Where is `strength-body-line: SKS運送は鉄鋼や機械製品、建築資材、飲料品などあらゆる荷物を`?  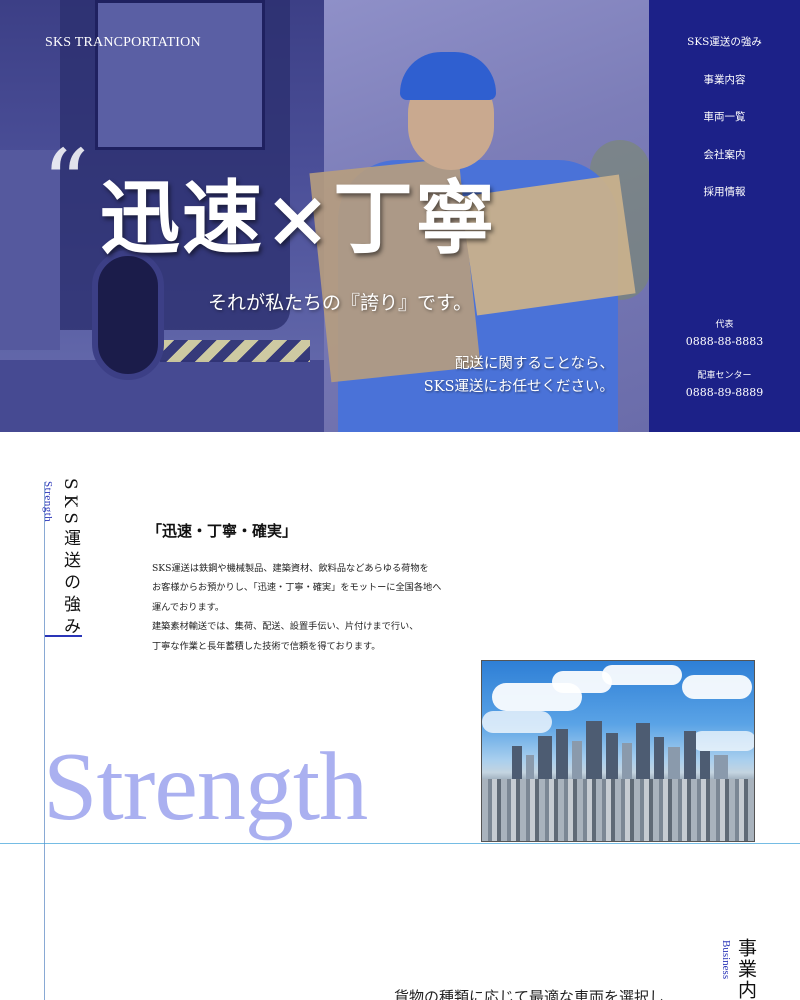
strength-body-line: SKS運送は鉄鋼や機械製品、建築資材、飲料品などあらゆる荷物を is located at coordinates (290, 568).